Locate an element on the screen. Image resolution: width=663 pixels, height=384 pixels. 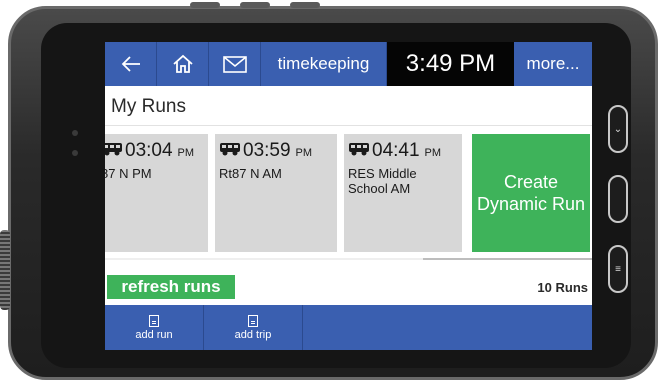
add-run-label: add run is located at coordinates (154, 334).